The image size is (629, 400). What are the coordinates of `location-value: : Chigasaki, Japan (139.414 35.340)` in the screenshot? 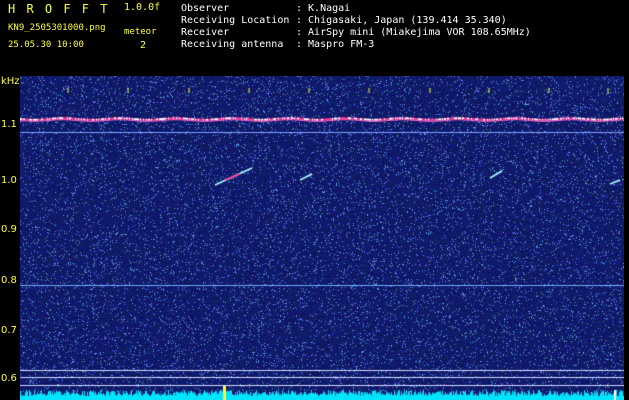 It's located at (401, 20).